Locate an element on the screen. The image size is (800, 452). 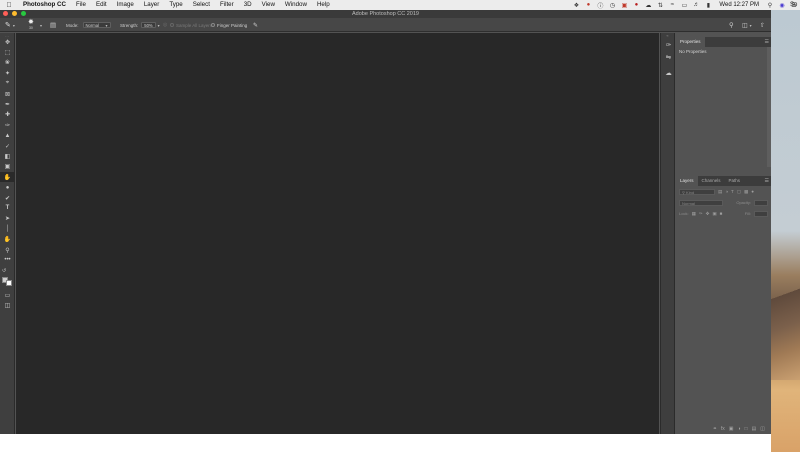
pen-tool-icon: ✔ is located at coordinates (7, 198).